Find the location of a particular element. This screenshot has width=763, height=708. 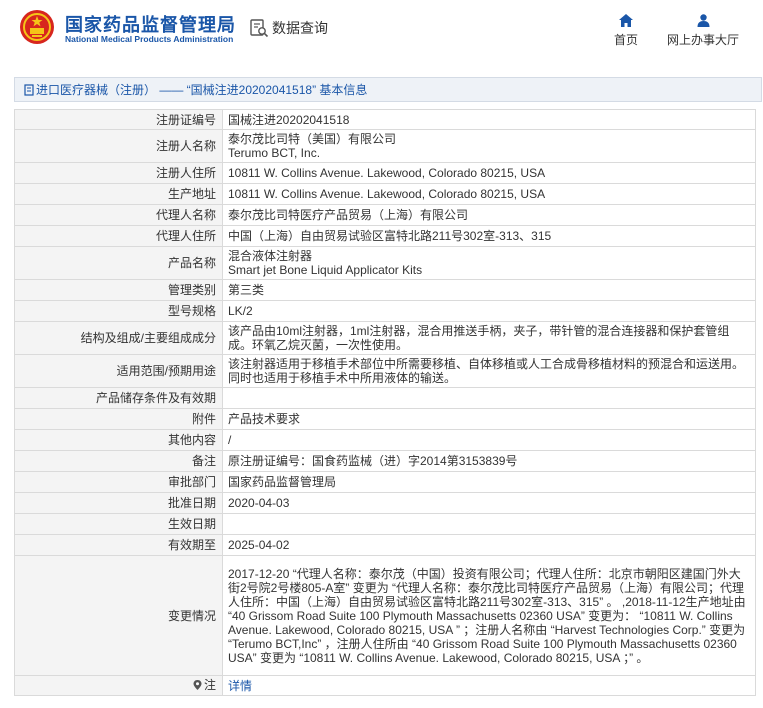

note-label-cell: 注 is located at coordinates (118, 685).